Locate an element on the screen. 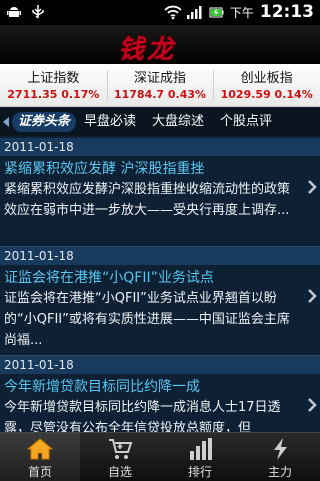 The image size is (320, 481). index-sh-composite: 上证指数 2711.35 0.17% is located at coordinates (53, 85).